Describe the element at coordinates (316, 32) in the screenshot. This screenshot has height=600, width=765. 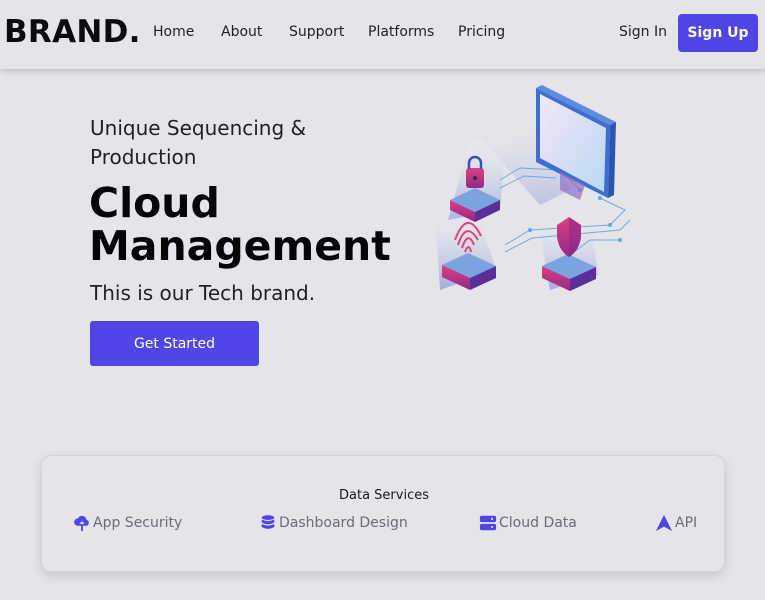
I see `nav-link-support: Support` at that location.